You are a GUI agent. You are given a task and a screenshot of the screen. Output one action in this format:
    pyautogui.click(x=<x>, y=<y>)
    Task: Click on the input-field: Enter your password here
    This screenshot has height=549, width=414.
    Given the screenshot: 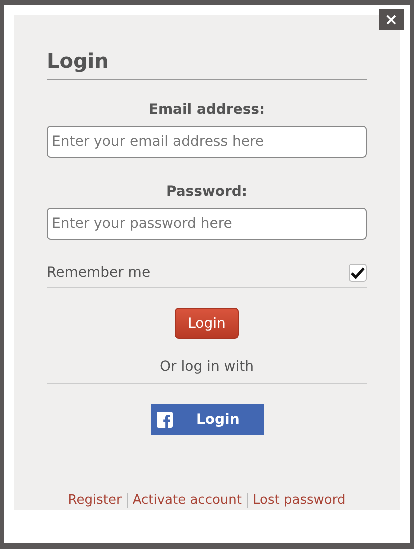 What is the action you would take?
    pyautogui.click(x=207, y=224)
    